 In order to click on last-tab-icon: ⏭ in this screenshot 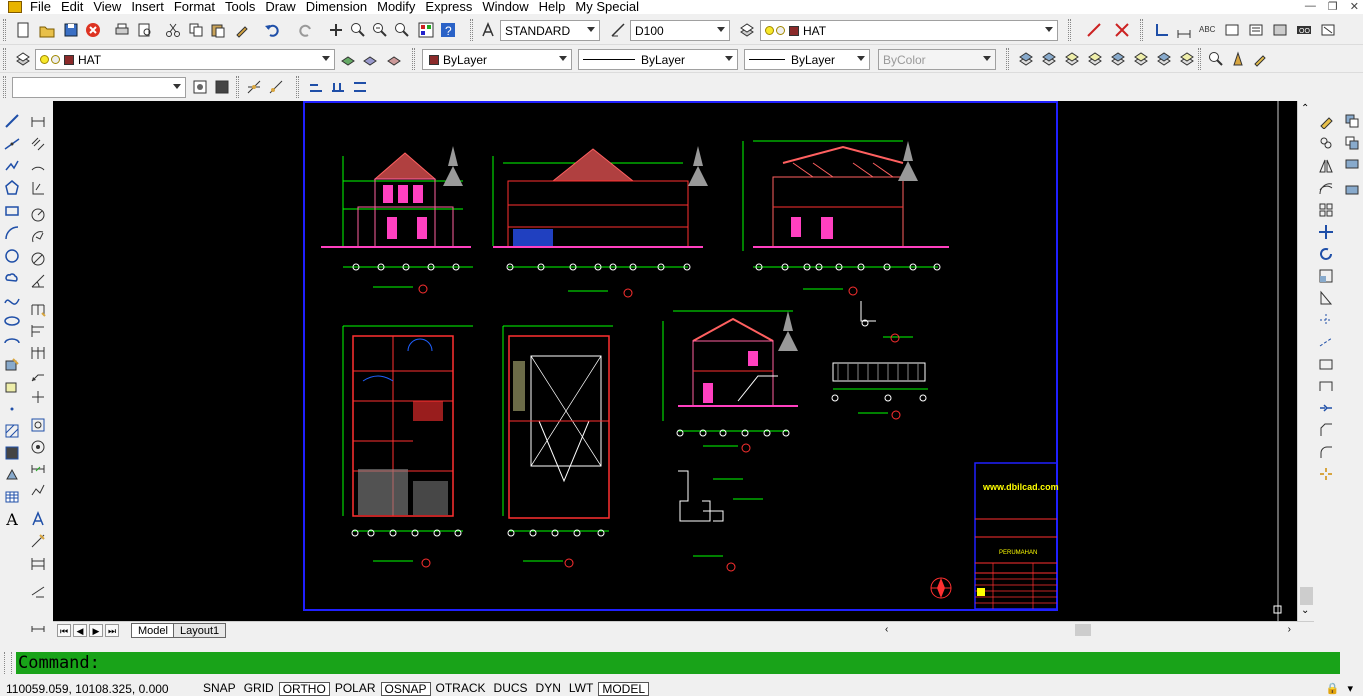, I will do `click(112, 630)`.